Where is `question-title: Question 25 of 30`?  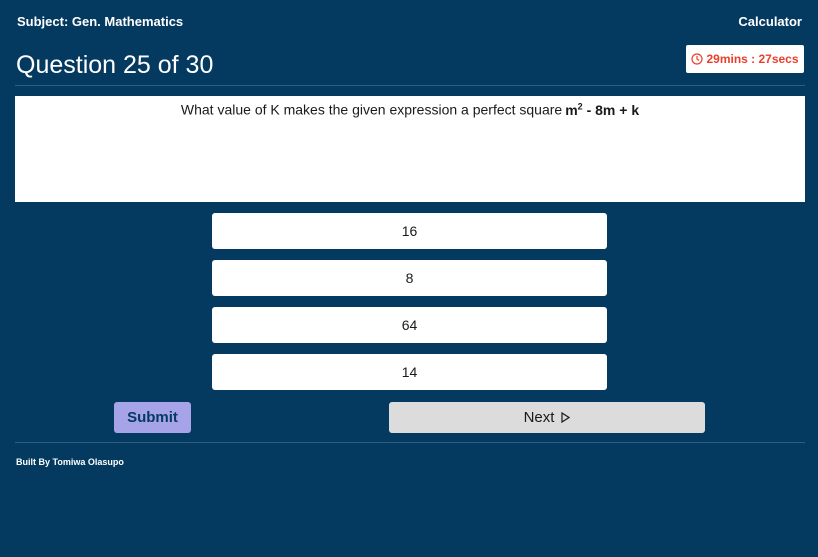
question-title: Question 25 of 30 is located at coordinates (115, 65).